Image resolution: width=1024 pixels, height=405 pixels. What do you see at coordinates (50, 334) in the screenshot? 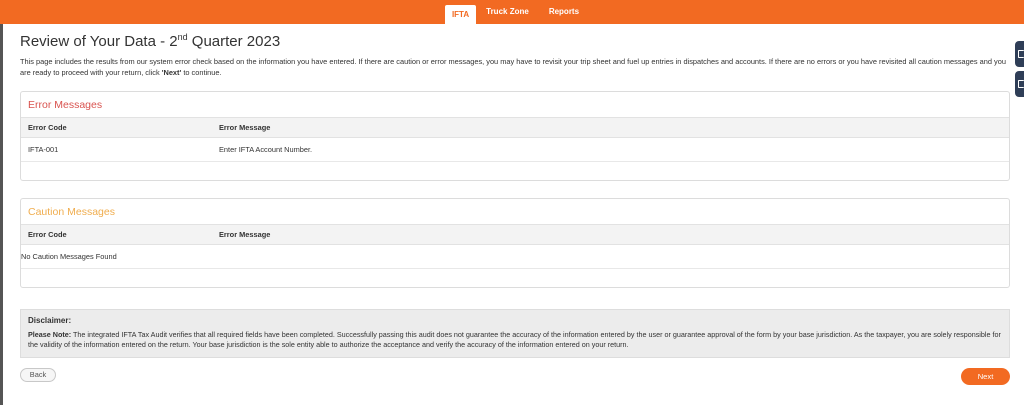
I see `disclaimer-note-label: Please Note:` at bounding box center [50, 334].